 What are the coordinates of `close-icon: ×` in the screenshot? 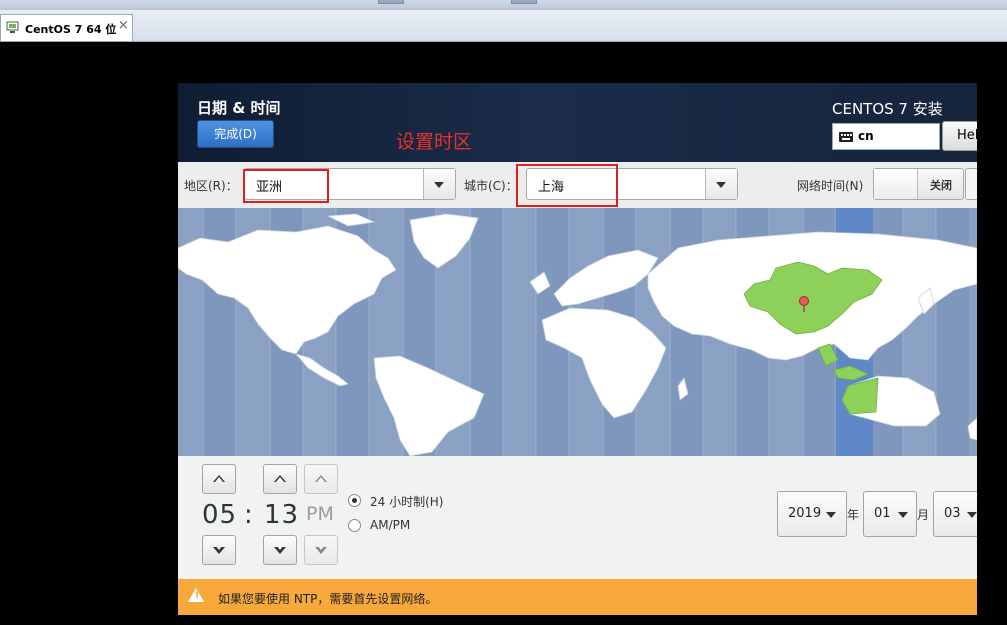 It's located at (123, 25).